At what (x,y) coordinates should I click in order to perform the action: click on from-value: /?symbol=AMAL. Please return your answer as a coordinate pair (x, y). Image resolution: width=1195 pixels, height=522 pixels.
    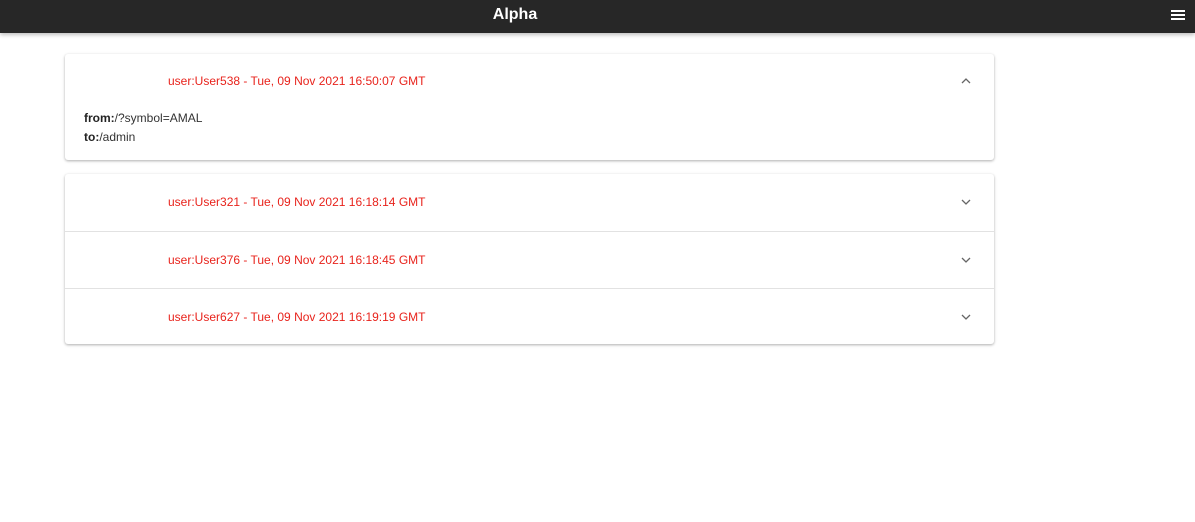
    Looking at the image, I should click on (158, 118).